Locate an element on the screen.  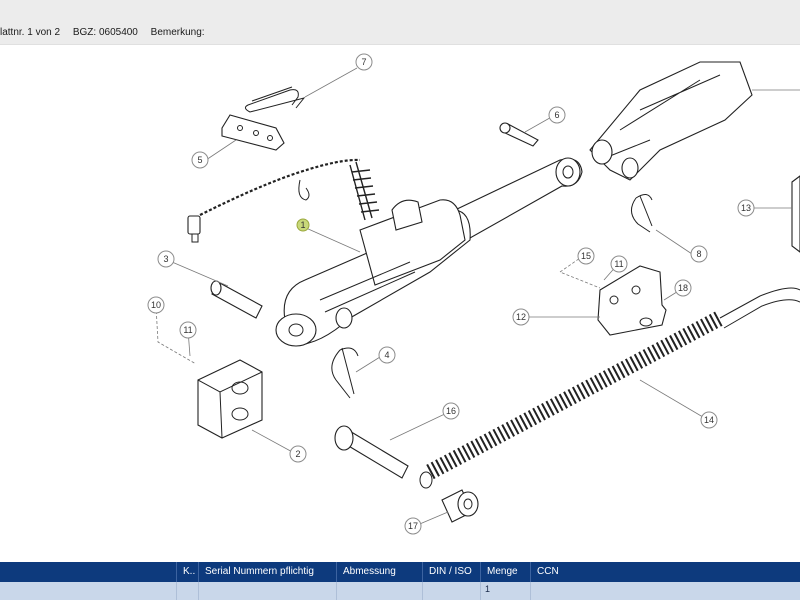
svg-text: 14 is located at coordinates (709, 420).